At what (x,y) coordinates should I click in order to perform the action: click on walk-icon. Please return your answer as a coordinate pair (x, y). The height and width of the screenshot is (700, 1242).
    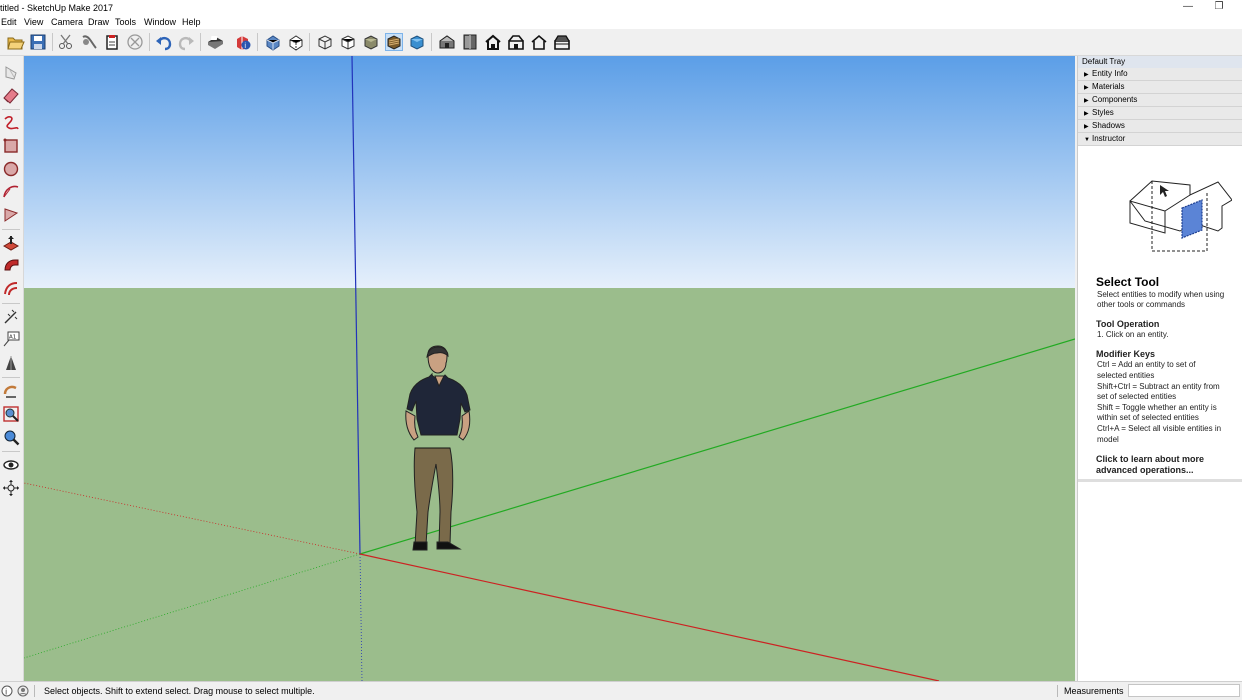
    Looking at the image, I should click on (11, 465).